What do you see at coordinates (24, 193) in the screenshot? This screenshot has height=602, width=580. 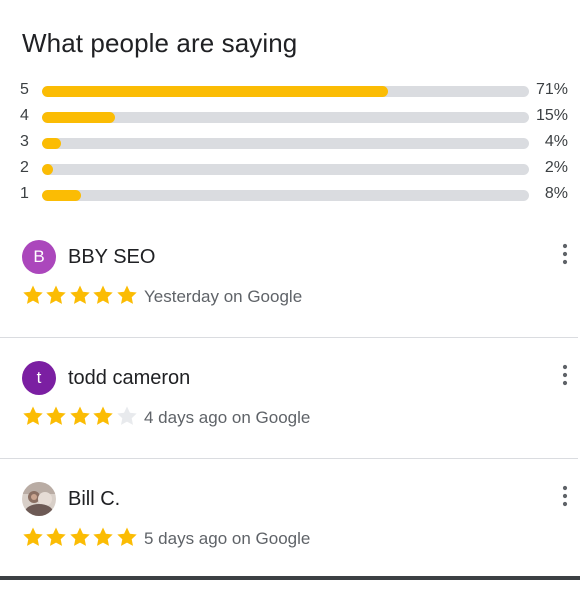 I see `rating-row-label: 1` at bounding box center [24, 193].